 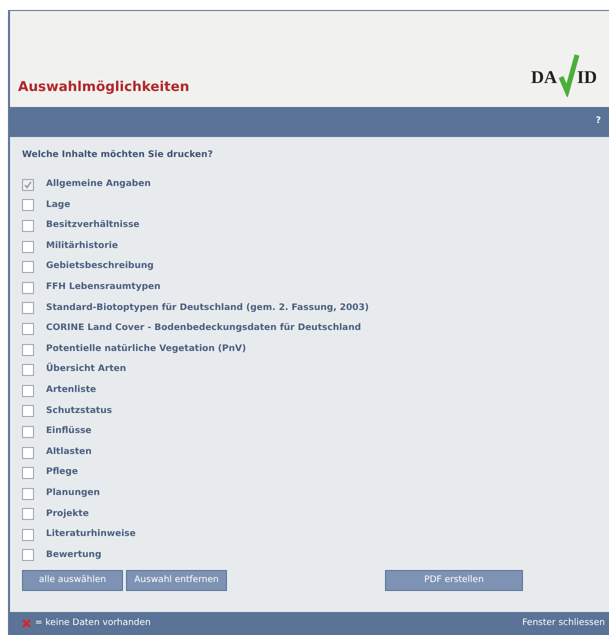 What do you see at coordinates (103, 287) in the screenshot?
I see `option-label: FFH Lebensraumtypen` at bounding box center [103, 287].